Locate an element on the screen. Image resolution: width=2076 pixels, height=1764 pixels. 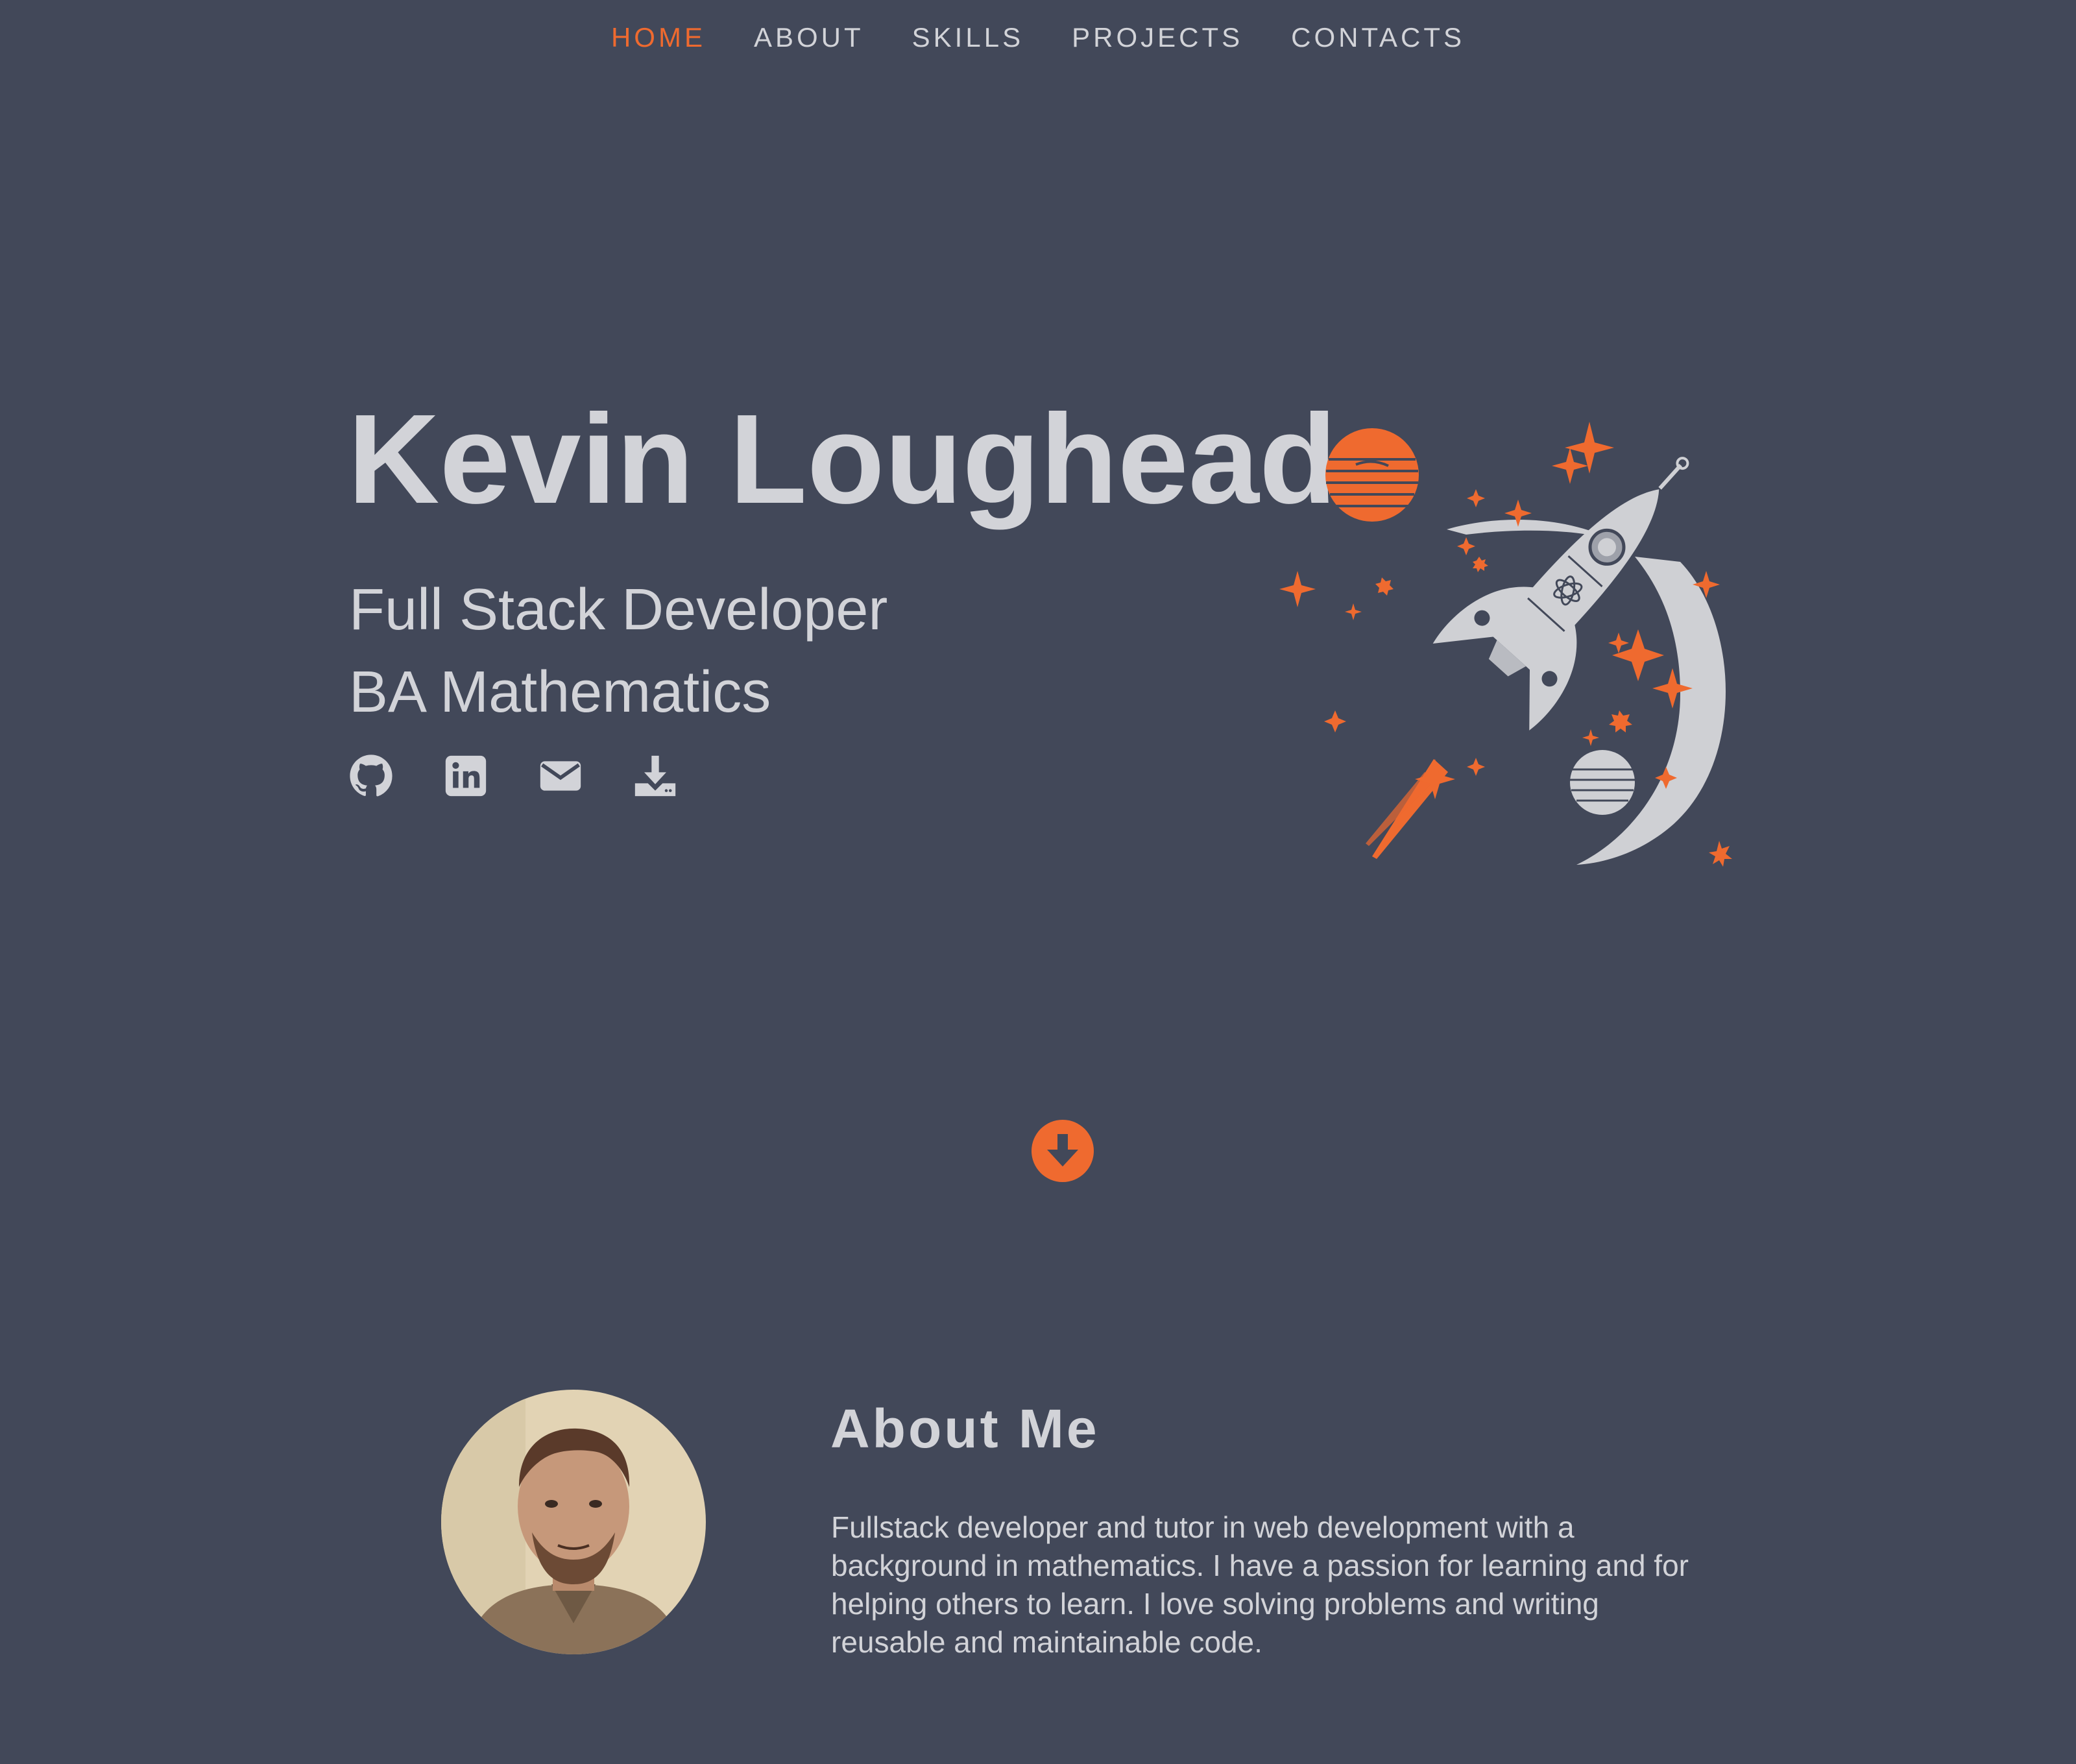
crescent-ring is located at coordinates (1651, 711).